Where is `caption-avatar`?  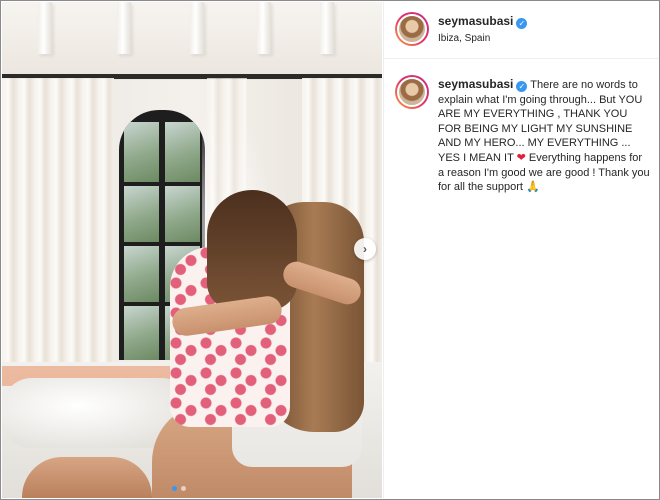 caption-avatar is located at coordinates (412, 92).